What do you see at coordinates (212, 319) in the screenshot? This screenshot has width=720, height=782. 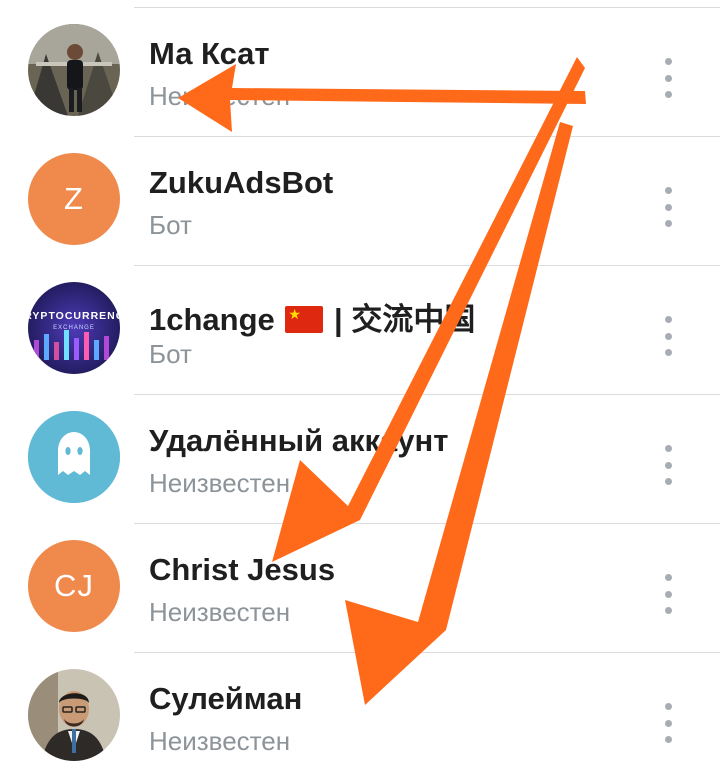 I see `contact-name-part: 1change` at bounding box center [212, 319].